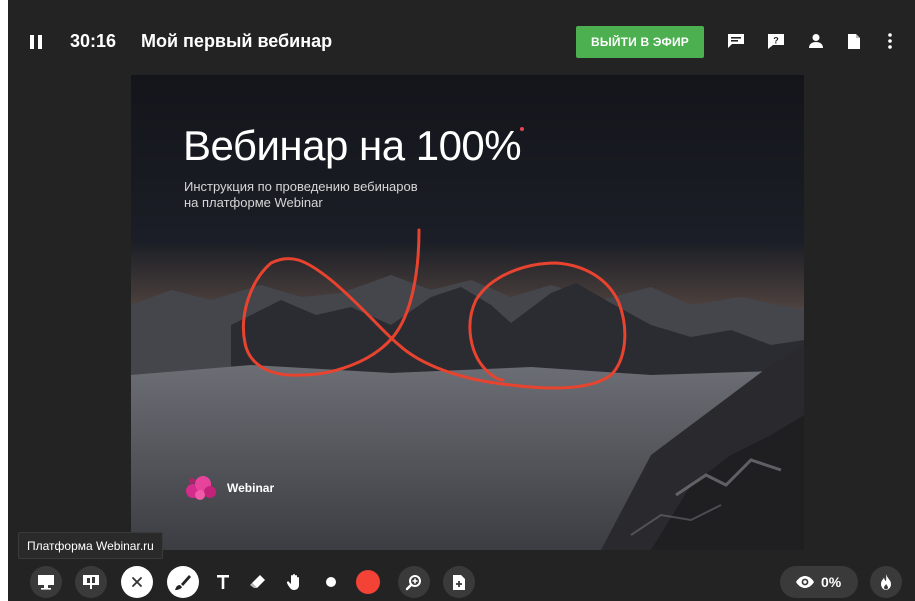 Image resolution: width=915 pixels, height=601 pixels. I want to click on close-icon, so click(137, 582).